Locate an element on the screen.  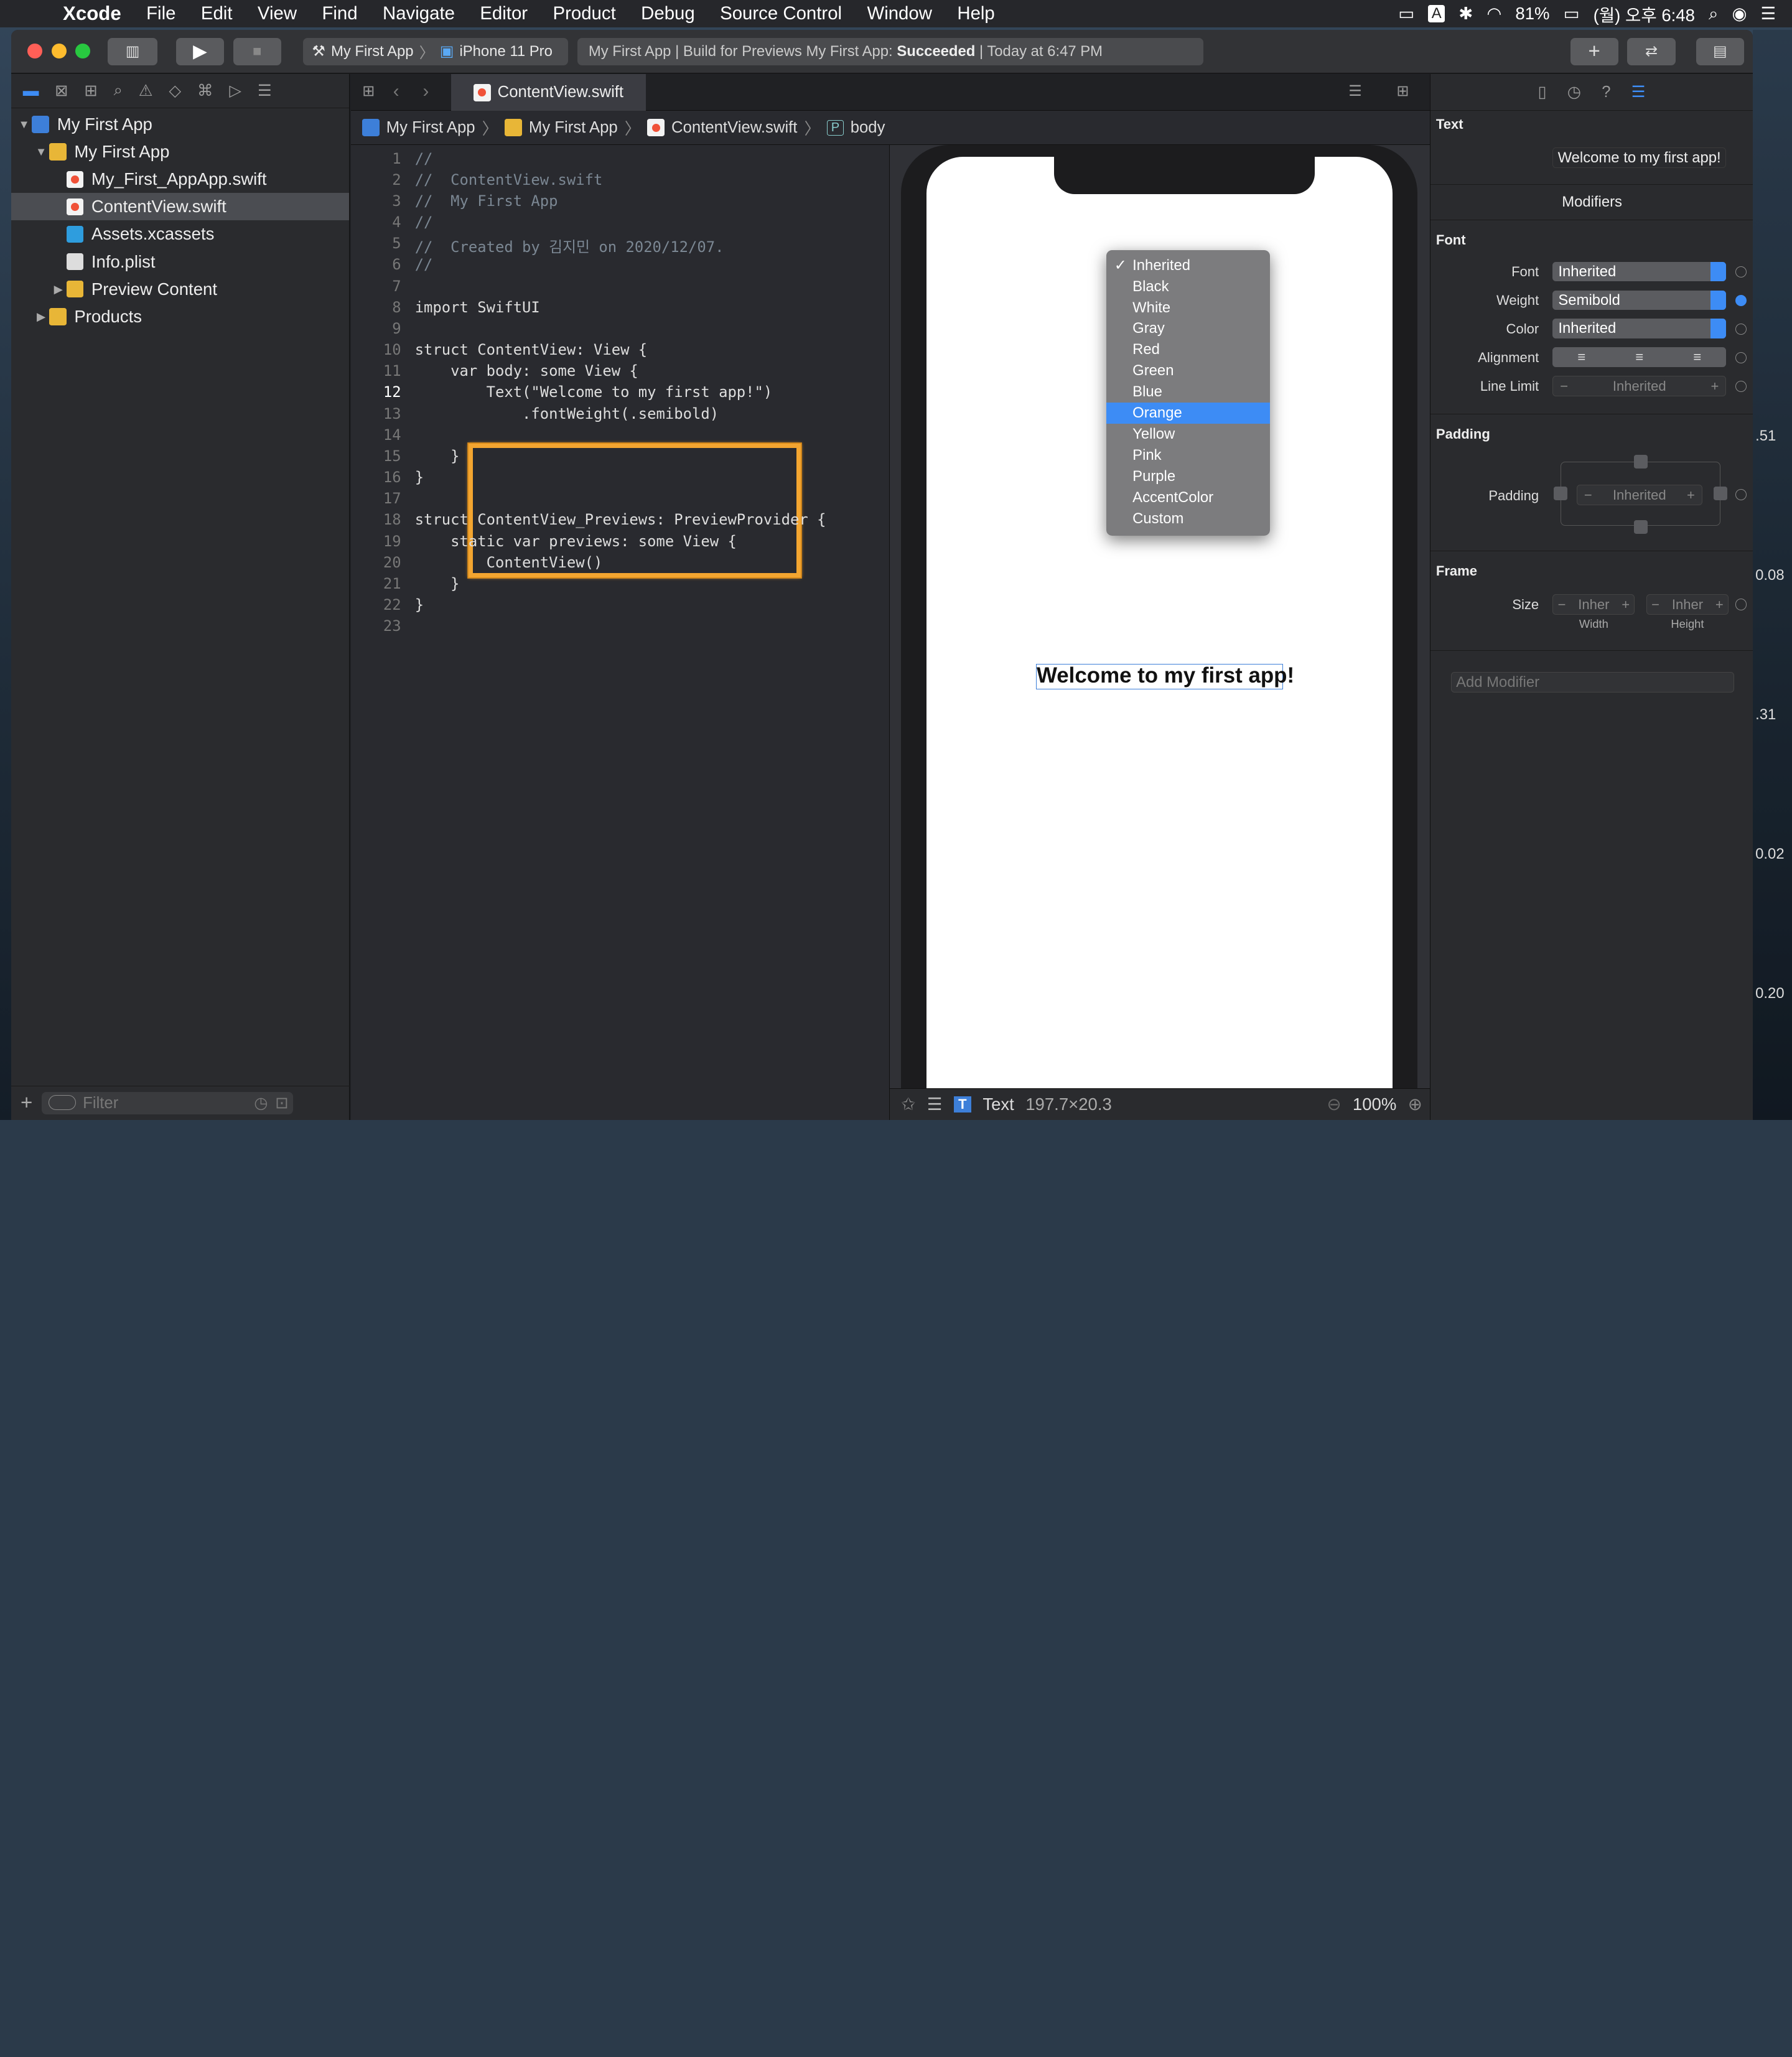
padding-trailing-checkbox is located at coordinates (1721, 494).